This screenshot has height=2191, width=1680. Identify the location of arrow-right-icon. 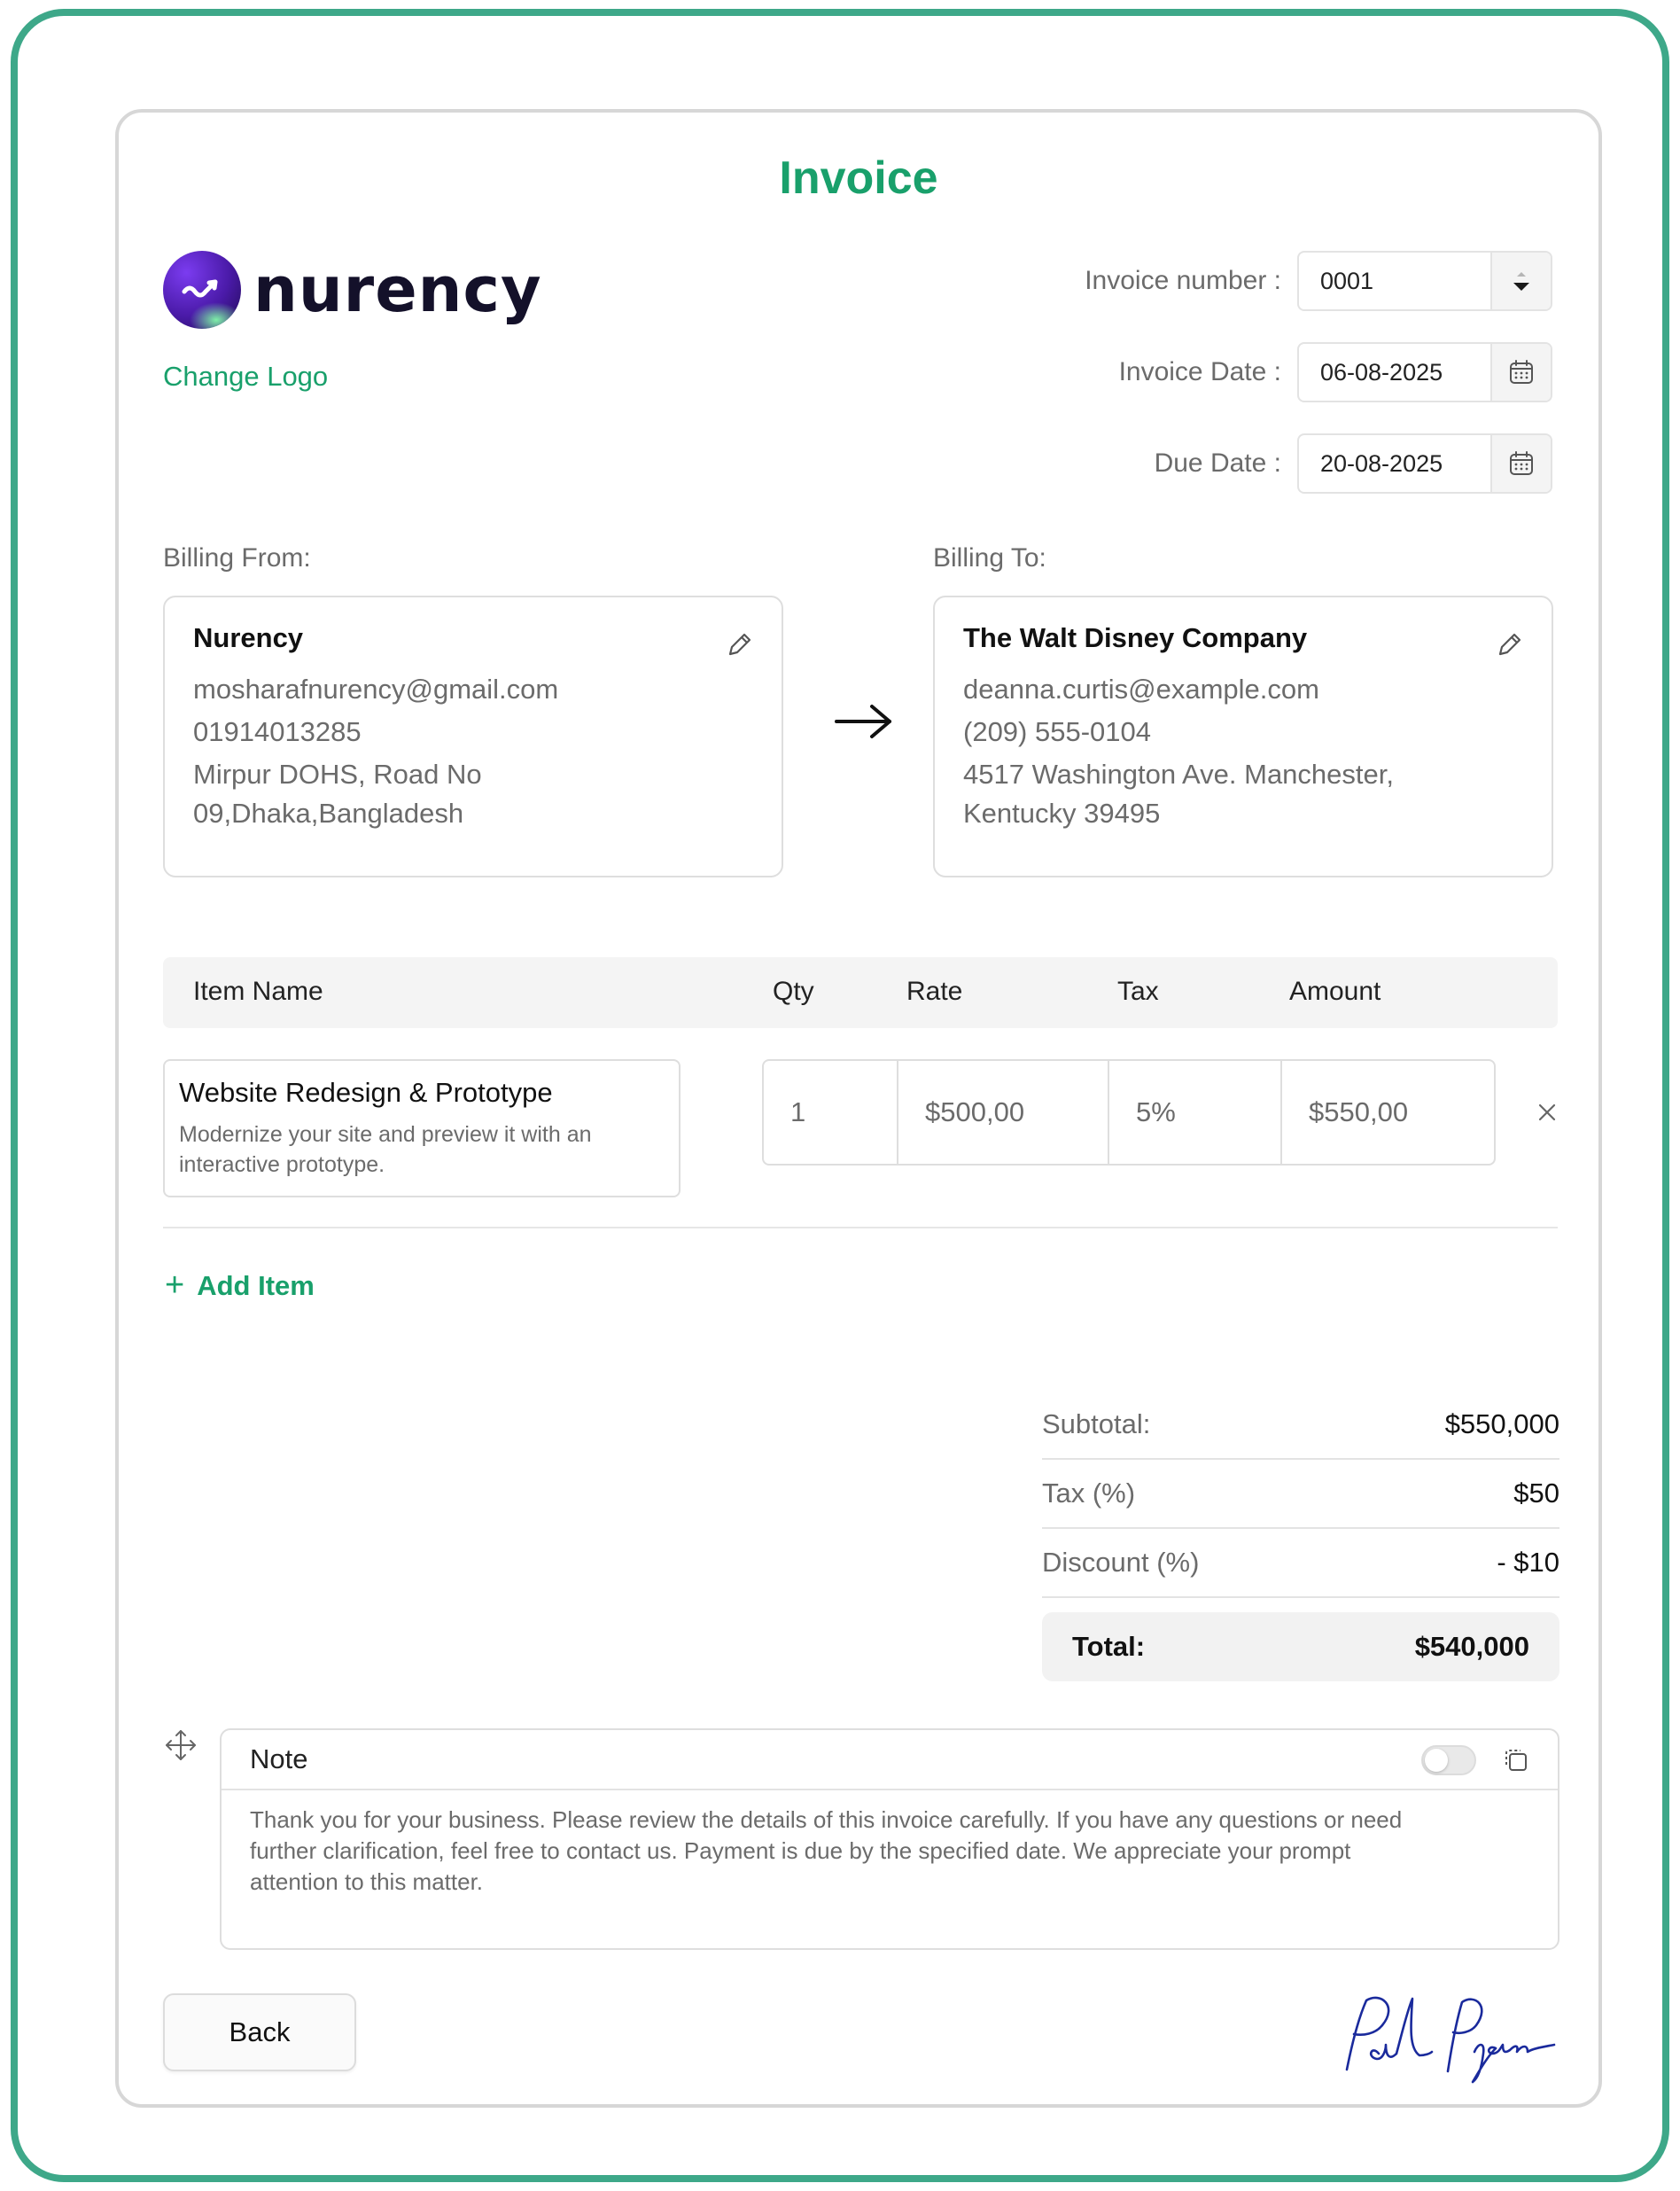
(863, 721).